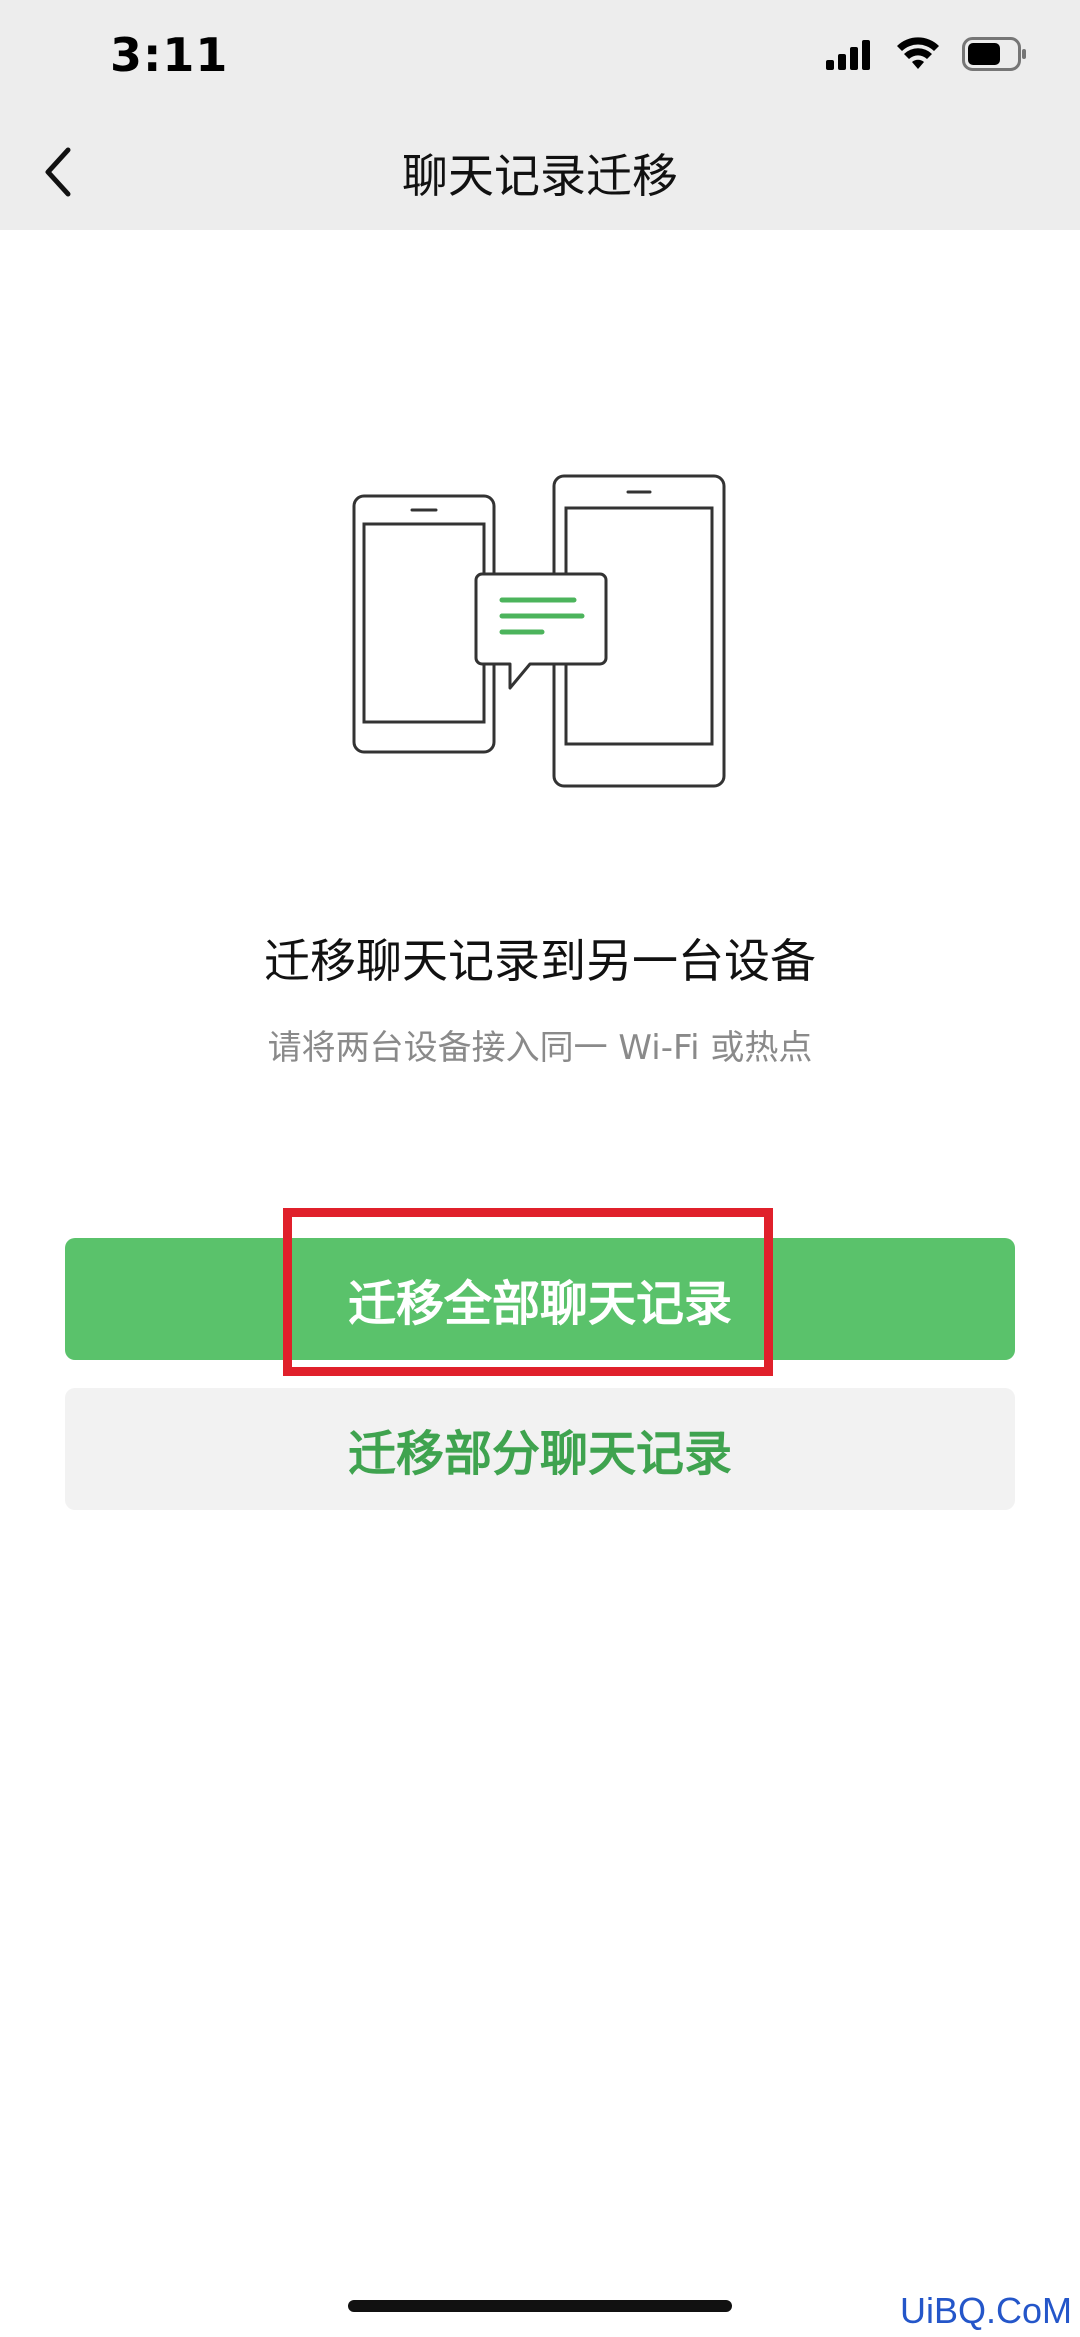  I want to click on phones-transfer-icon, so click(540, 632).